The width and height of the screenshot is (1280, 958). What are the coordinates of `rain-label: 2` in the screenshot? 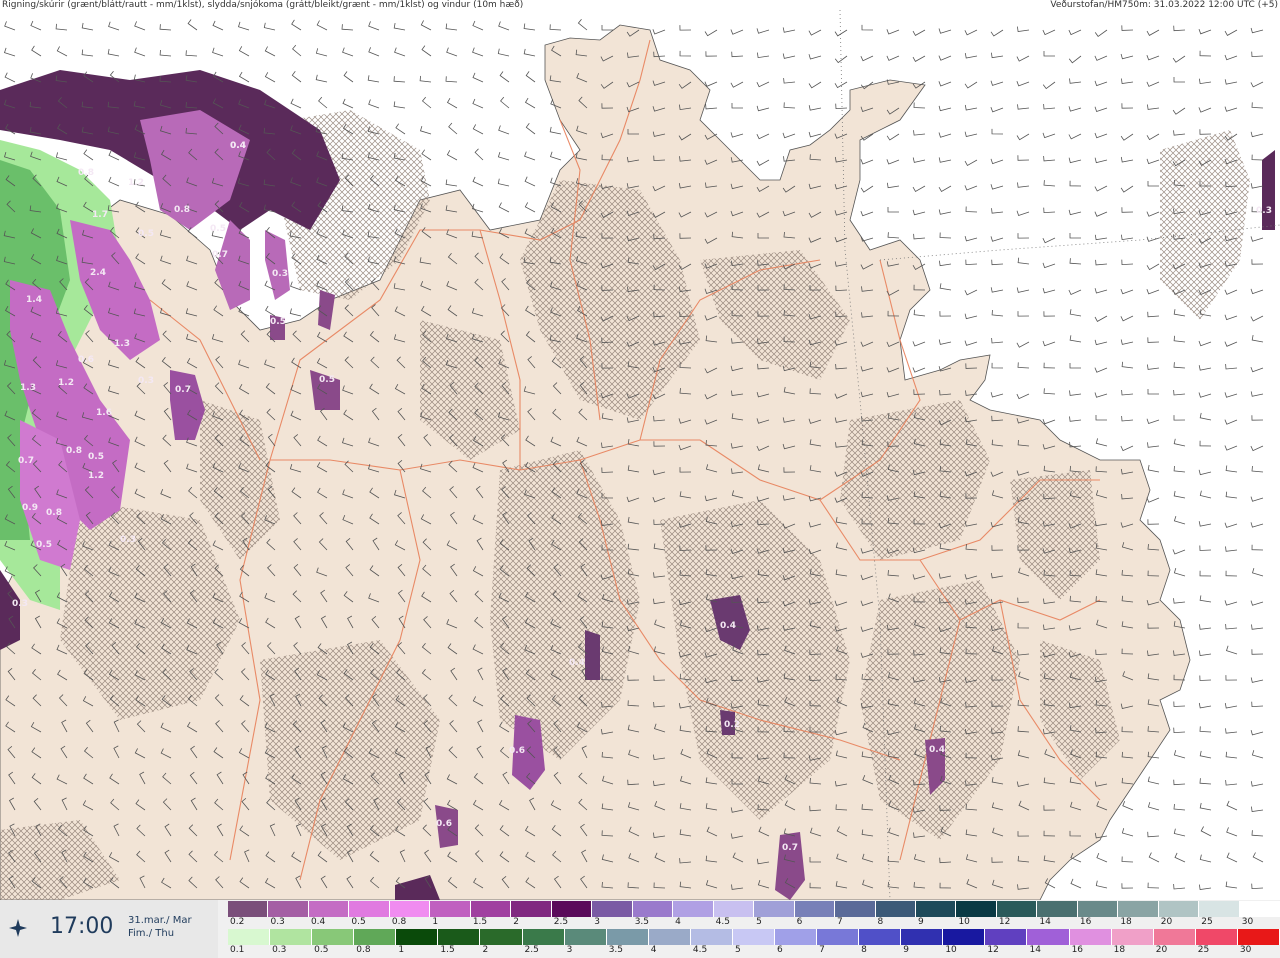 It's located at (485, 950).